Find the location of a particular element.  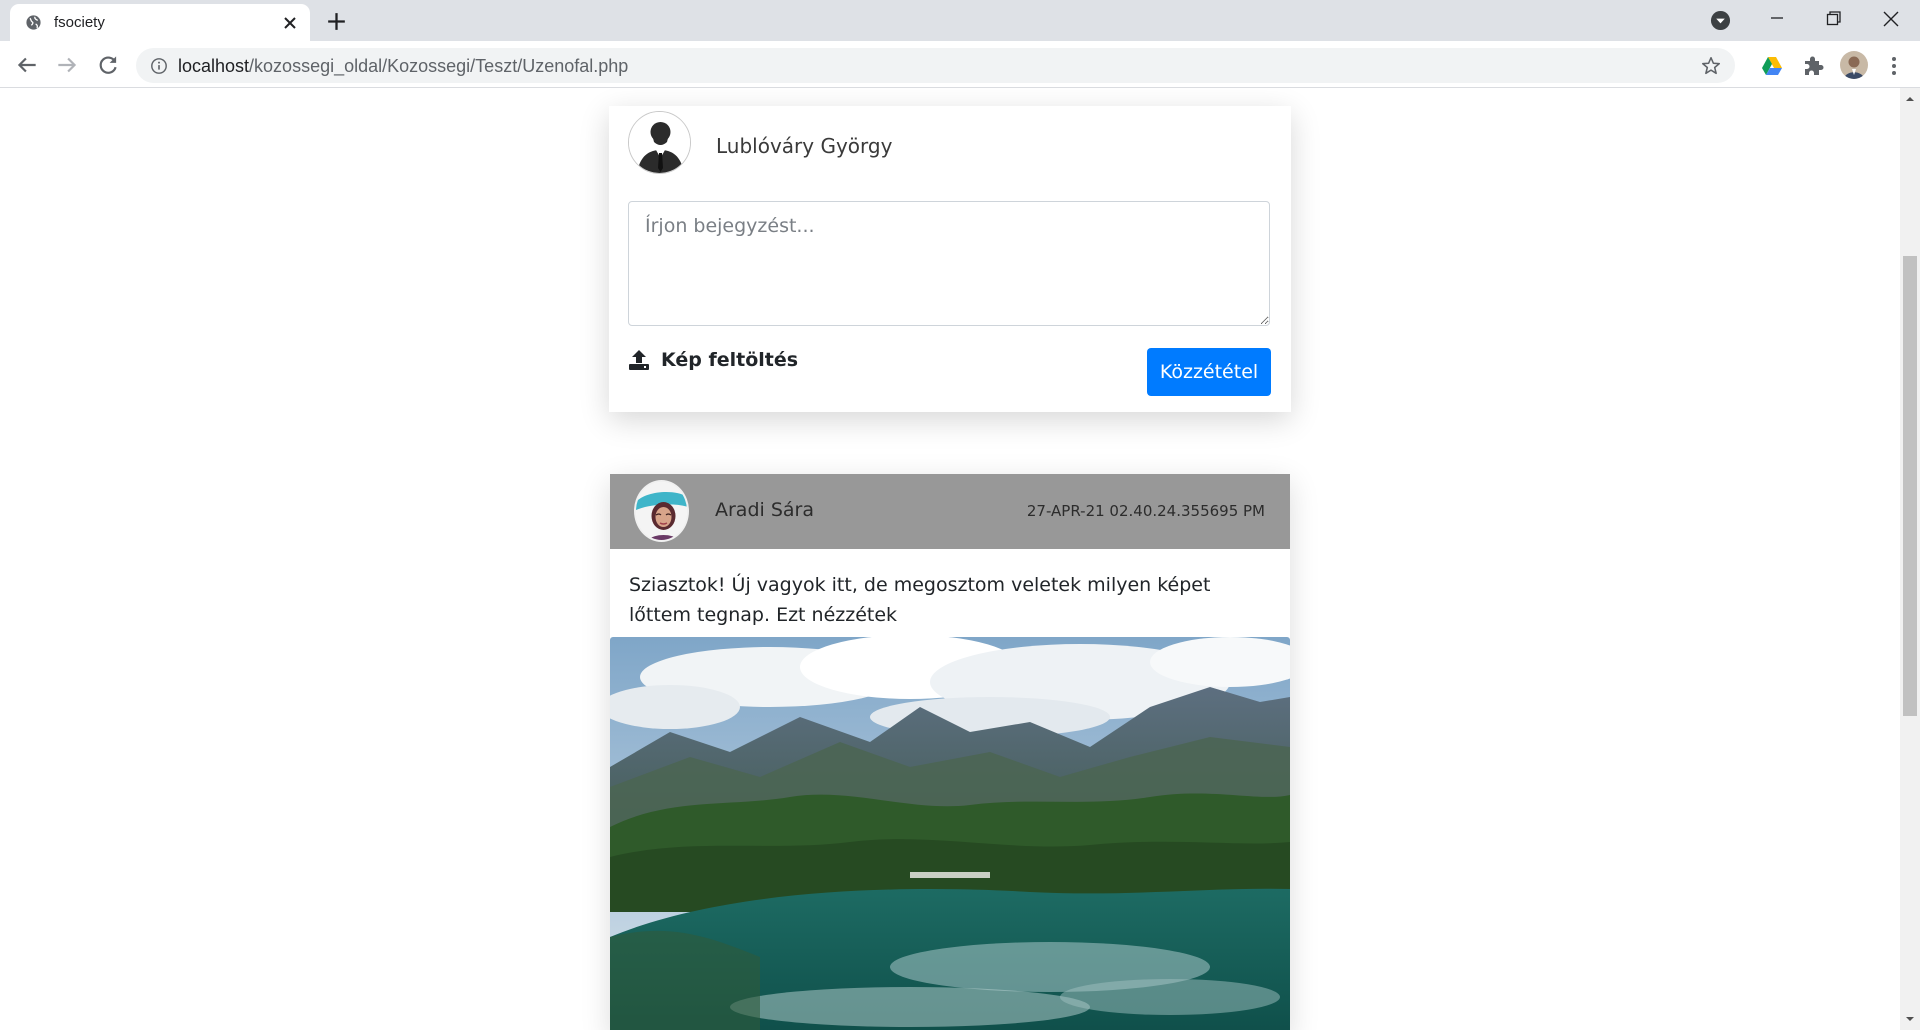

star-icon is located at coordinates (1711, 66).